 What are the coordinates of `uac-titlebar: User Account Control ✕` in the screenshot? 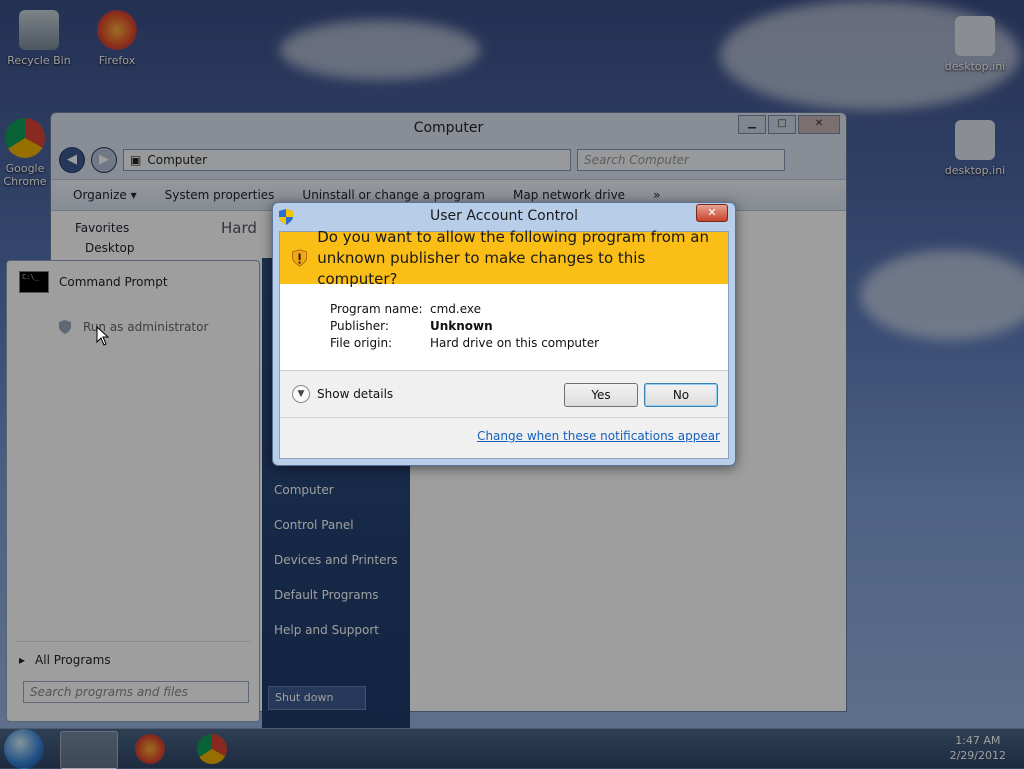 It's located at (504, 216).